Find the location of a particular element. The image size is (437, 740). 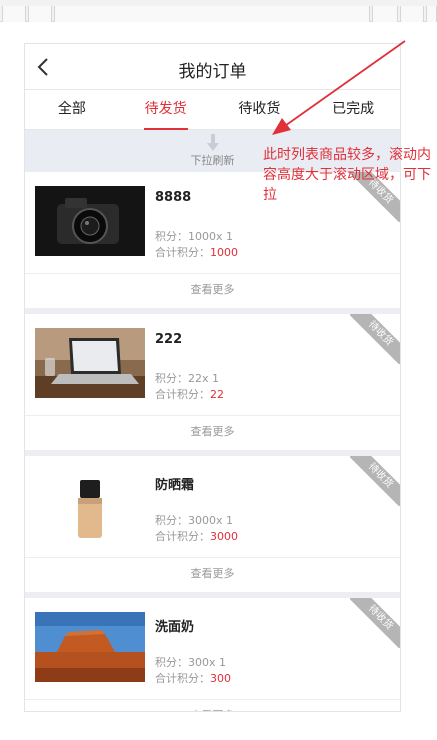

annotation-arrow is located at coordinates (339, 87).